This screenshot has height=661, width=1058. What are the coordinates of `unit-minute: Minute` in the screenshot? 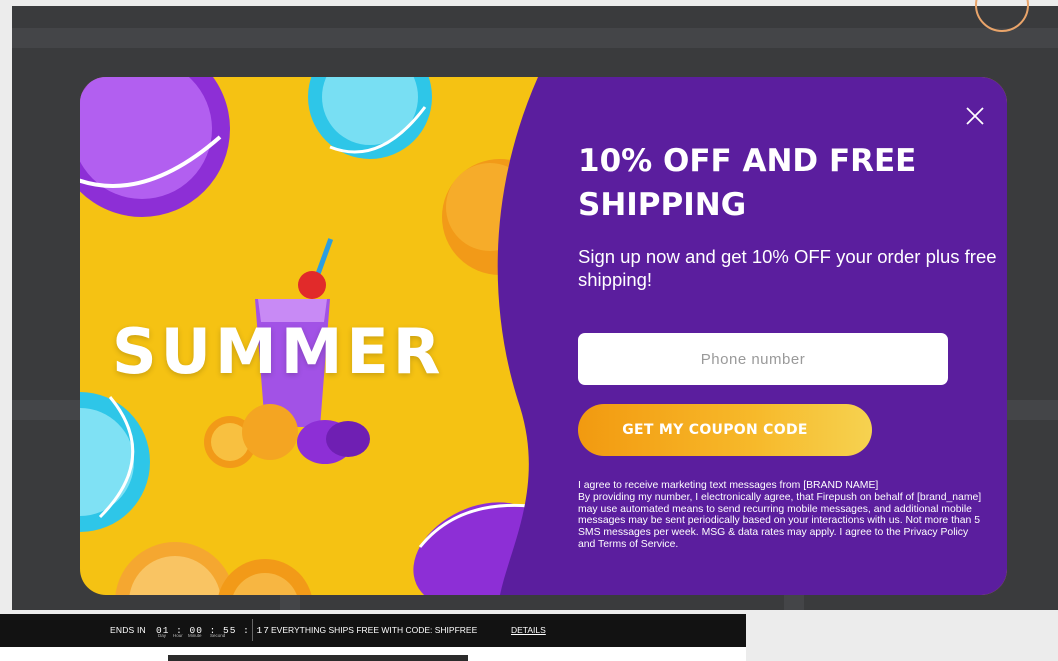 It's located at (195, 635).